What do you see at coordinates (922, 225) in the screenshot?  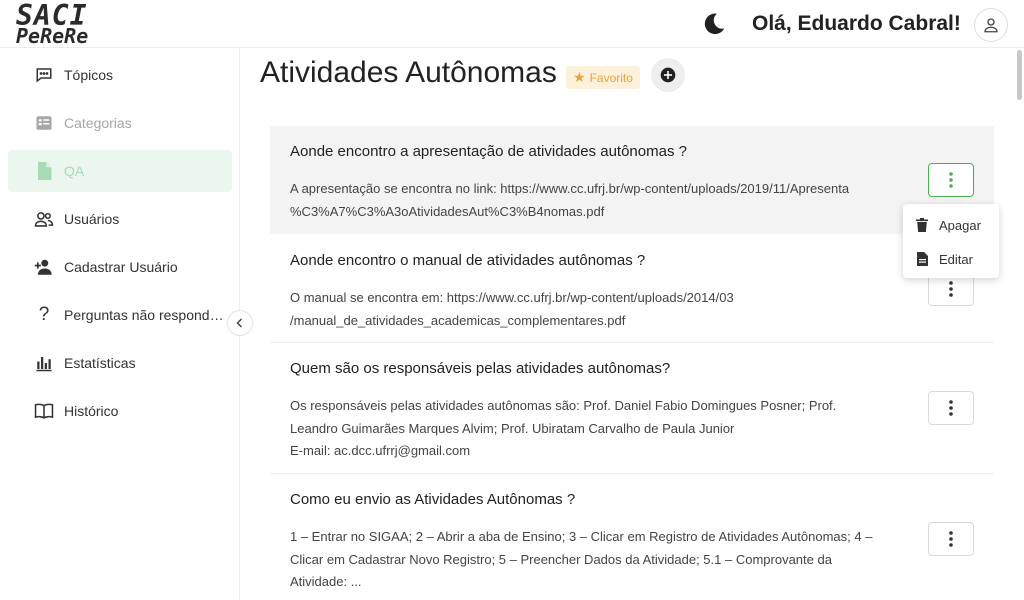 I see `trash-icon` at bounding box center [922, 225].